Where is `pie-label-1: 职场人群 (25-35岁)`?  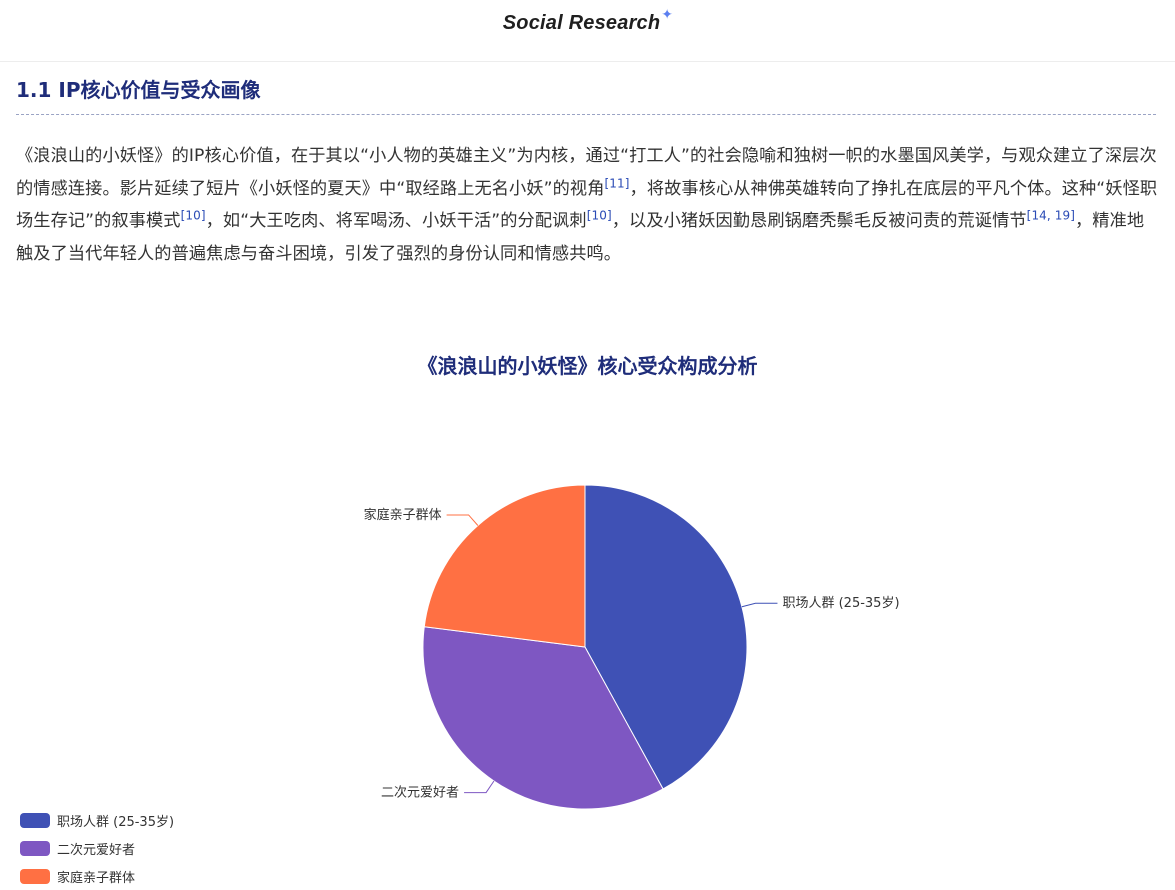 pie-label-1: 职场人群 (25-35岁) is located at coordinates (840, 603).